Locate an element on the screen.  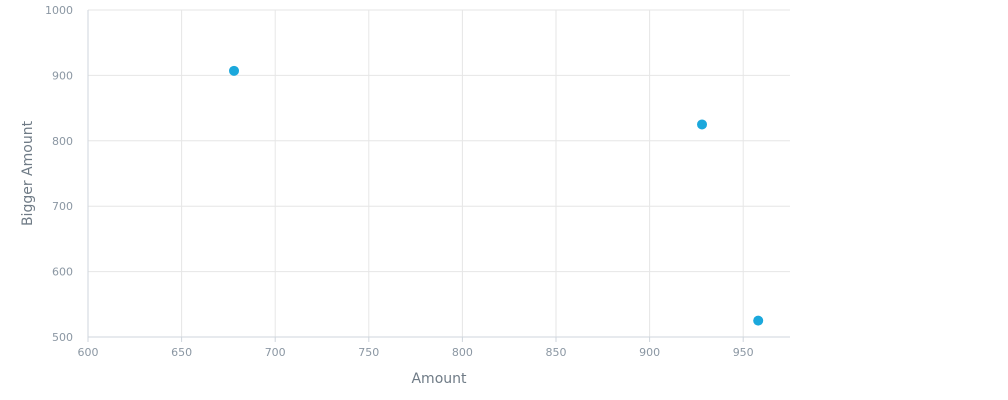
x-tick-label: 900 is located at coordinates (649, 352).